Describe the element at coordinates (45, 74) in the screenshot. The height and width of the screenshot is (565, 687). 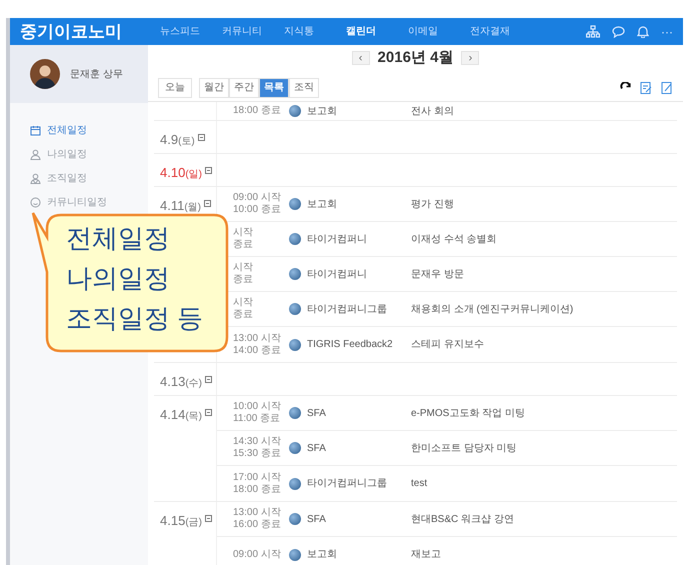
I see `avatar-icon` at that location.